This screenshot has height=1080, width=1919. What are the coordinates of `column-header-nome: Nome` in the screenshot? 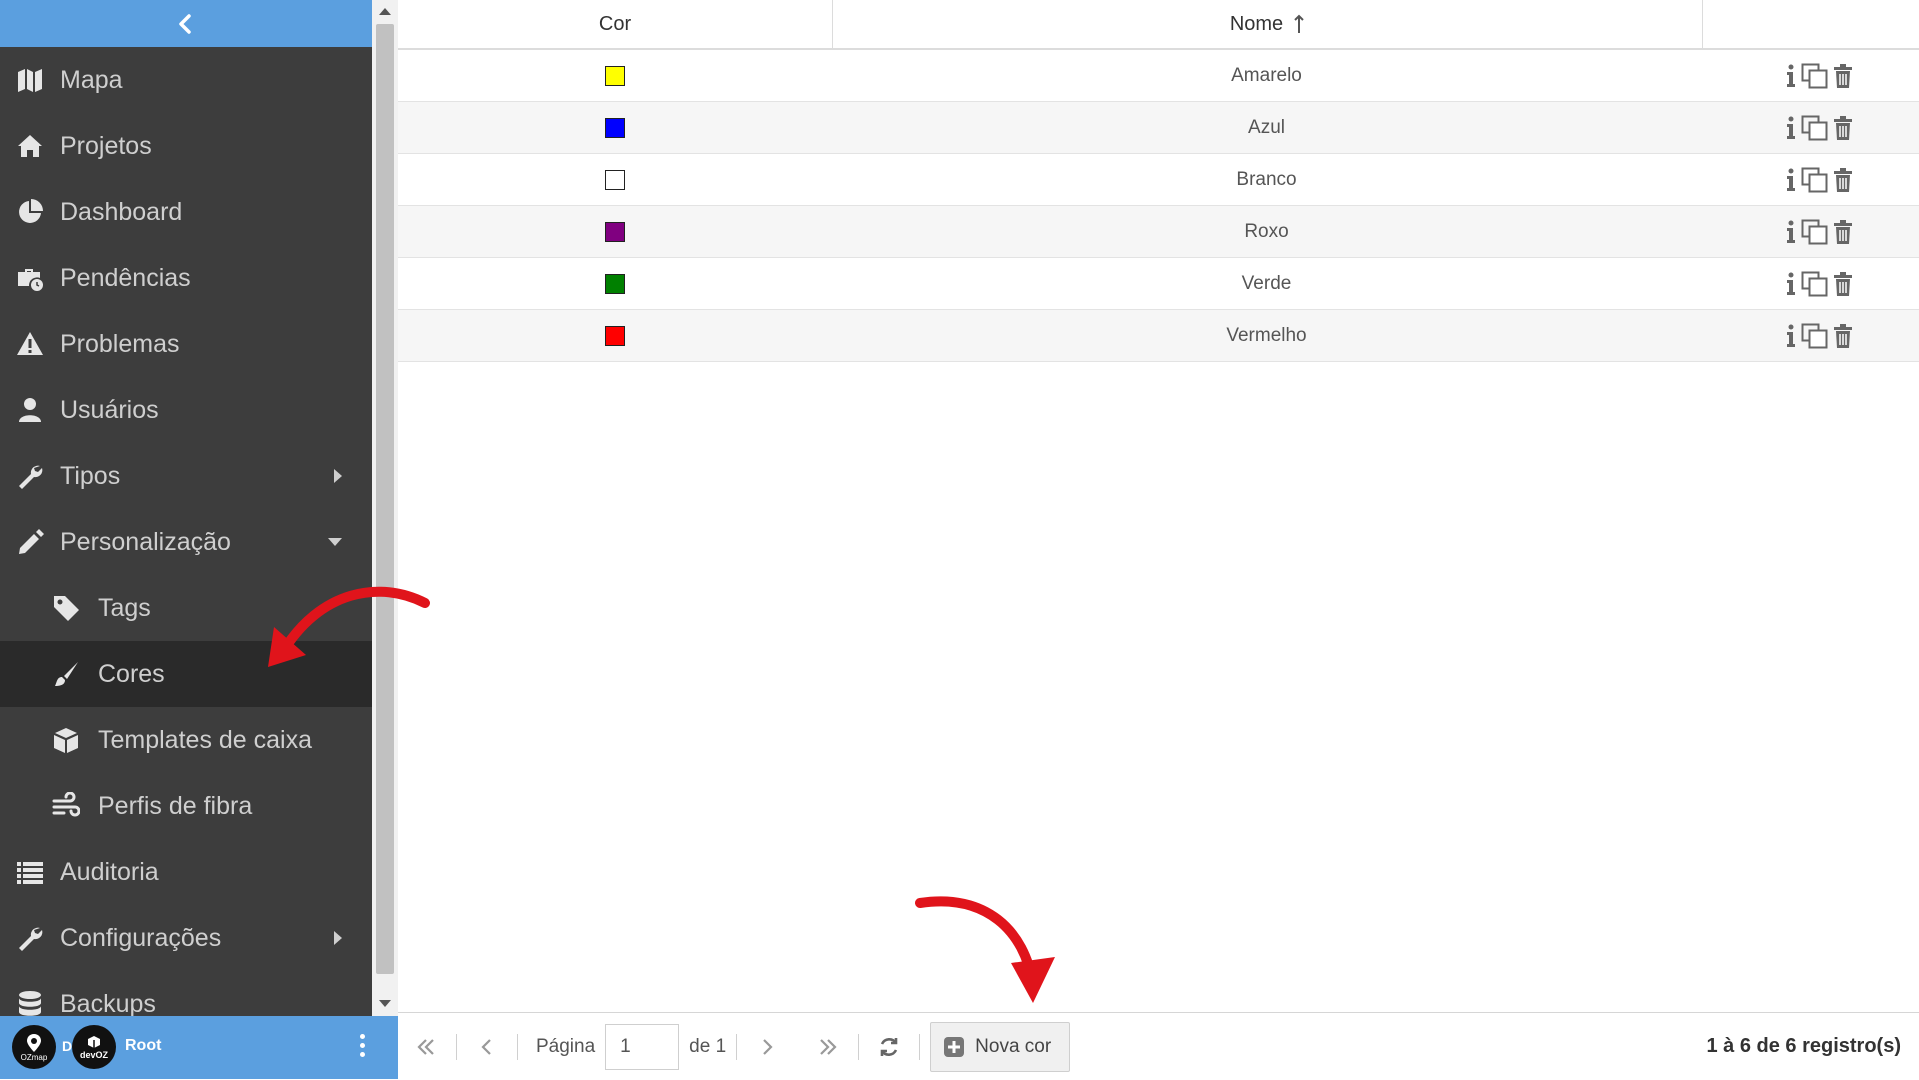 It's located at (1268, 24).